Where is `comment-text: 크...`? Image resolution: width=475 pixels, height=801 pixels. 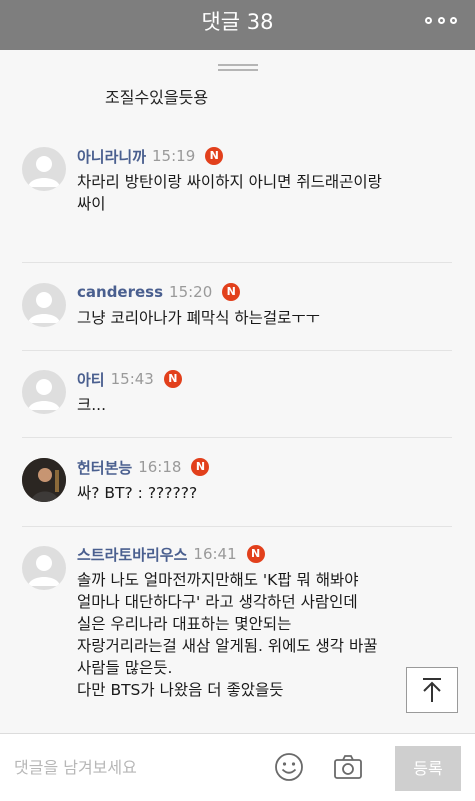
comment-text: 크... is located at coordinates (92, 405).